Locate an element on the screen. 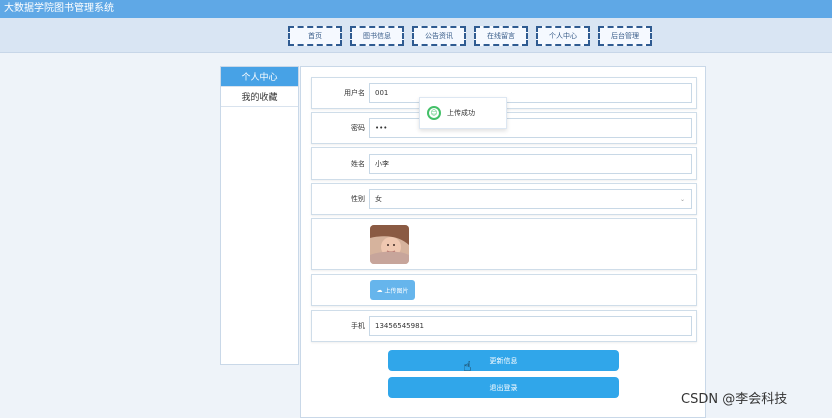  phone-label: 手机 is located at coordinates (358, 326).